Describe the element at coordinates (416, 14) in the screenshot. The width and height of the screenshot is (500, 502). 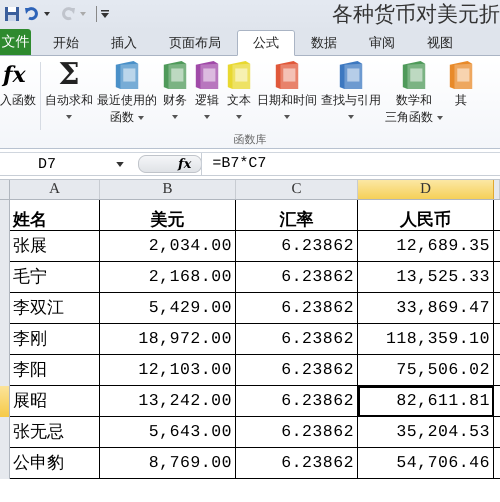
I see `window-title: 各种货币对美元折` at that location.